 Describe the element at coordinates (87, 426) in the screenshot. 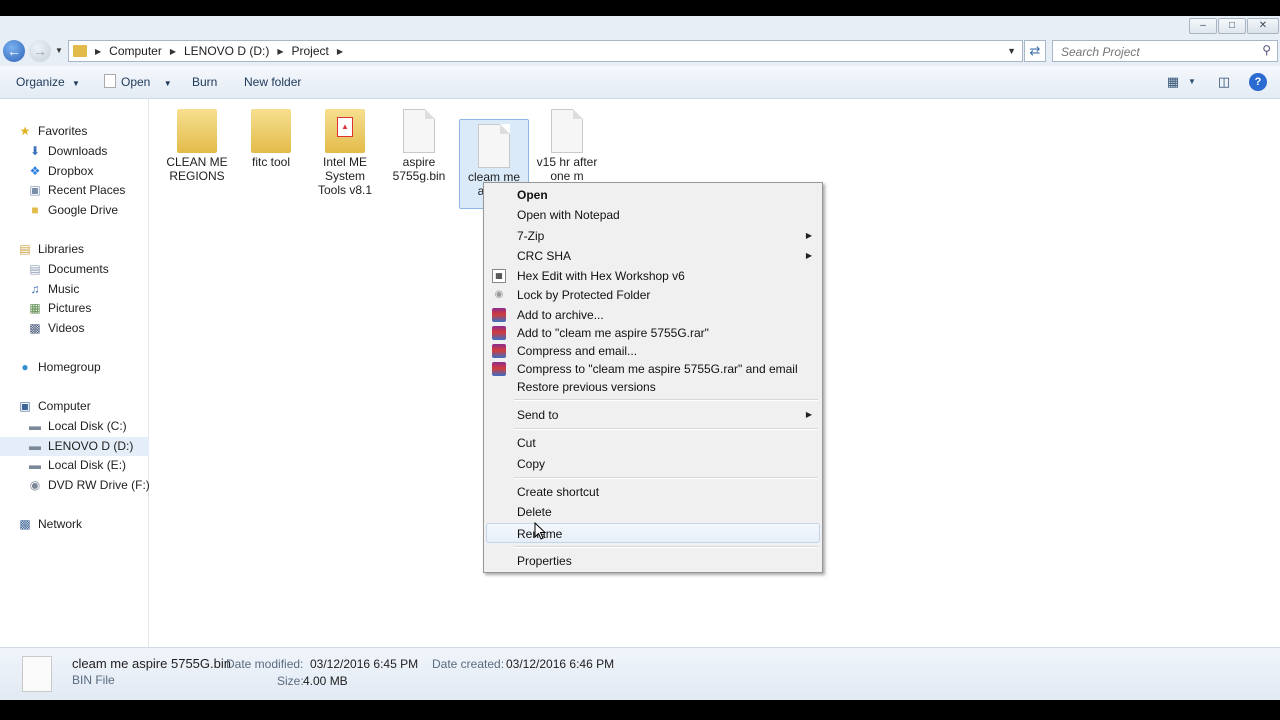

I see `sidebar-item-label: Local Disk (C:)` at that location.